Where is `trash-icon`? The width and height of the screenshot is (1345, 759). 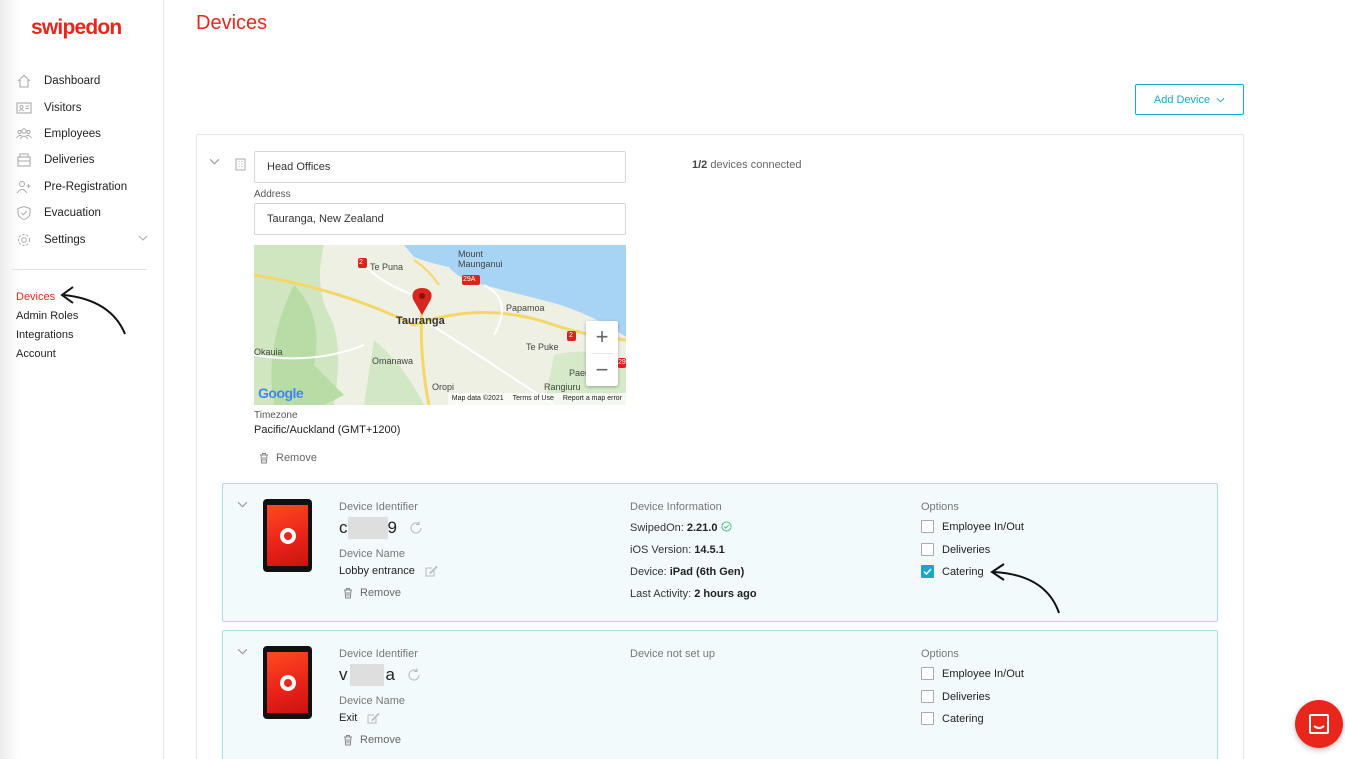
trash-icon is located at coordinates (348, 593).